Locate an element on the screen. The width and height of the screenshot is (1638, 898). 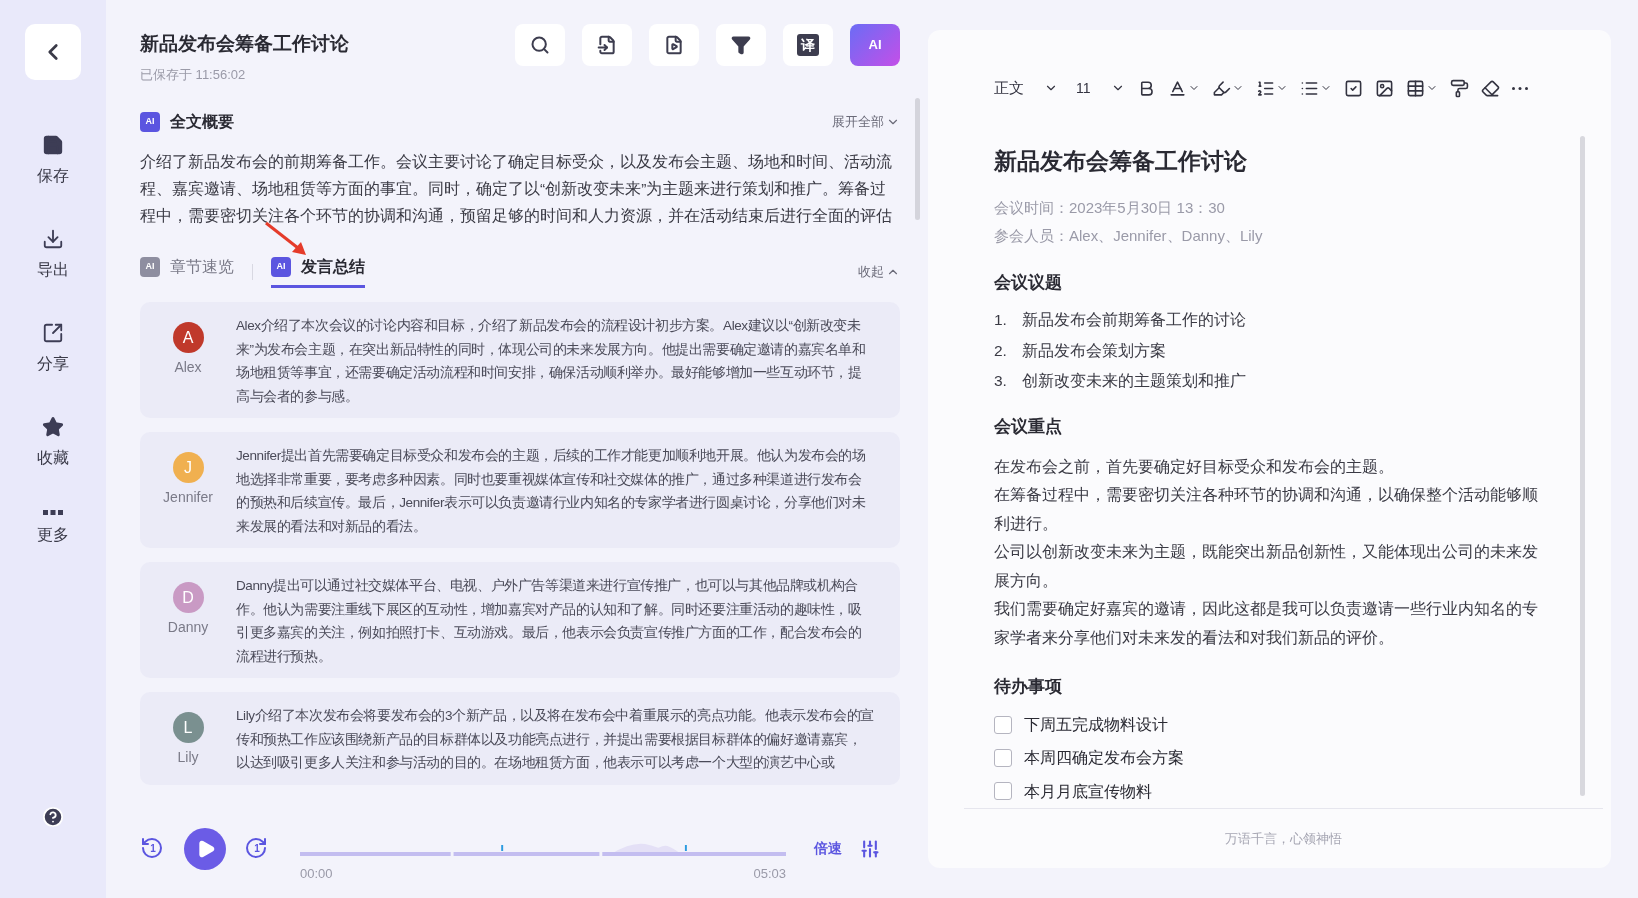
equalizer-icon is located at coordinates (870, 848).